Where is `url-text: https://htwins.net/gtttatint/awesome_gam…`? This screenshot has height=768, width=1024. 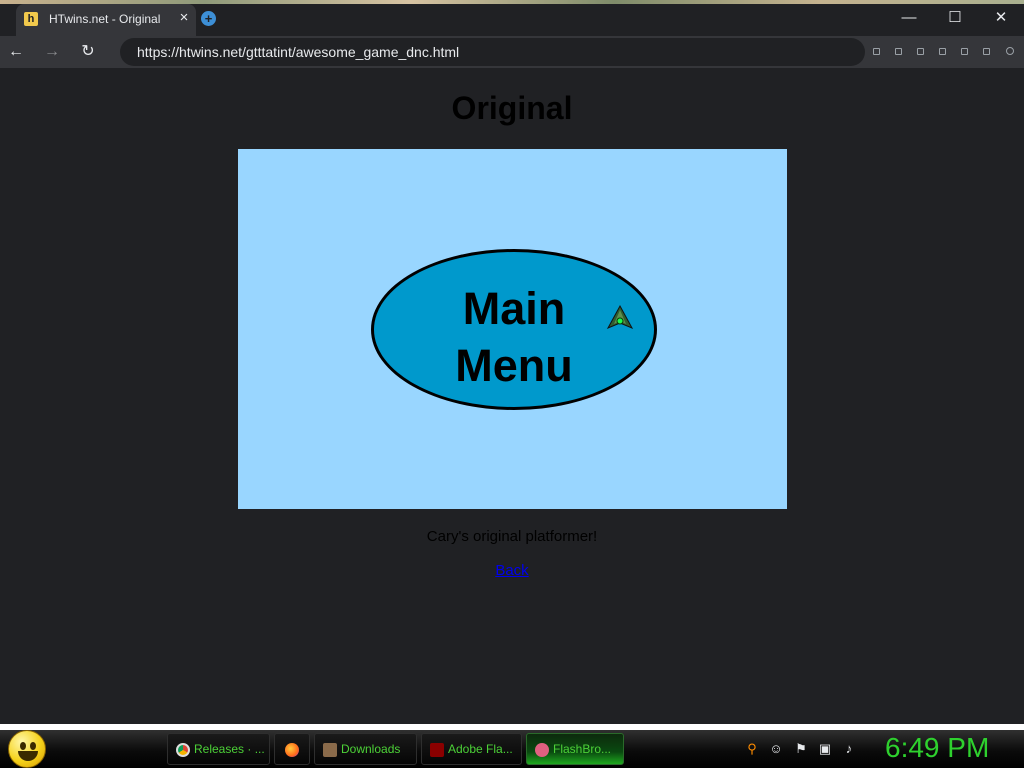
url-text: https://htwins.net/gtttatint/awesome_gam… is located at coordinates (298, 52).